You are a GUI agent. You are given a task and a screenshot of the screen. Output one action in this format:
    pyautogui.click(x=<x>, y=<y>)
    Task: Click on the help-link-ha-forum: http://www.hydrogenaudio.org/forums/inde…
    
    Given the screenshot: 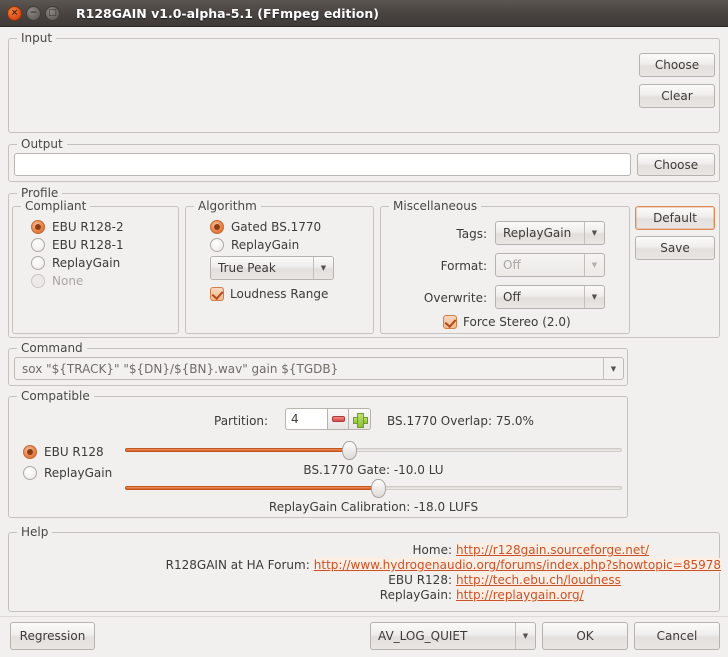 What is the action you would take?
    pyautogui.click(x=517, y=565)
    